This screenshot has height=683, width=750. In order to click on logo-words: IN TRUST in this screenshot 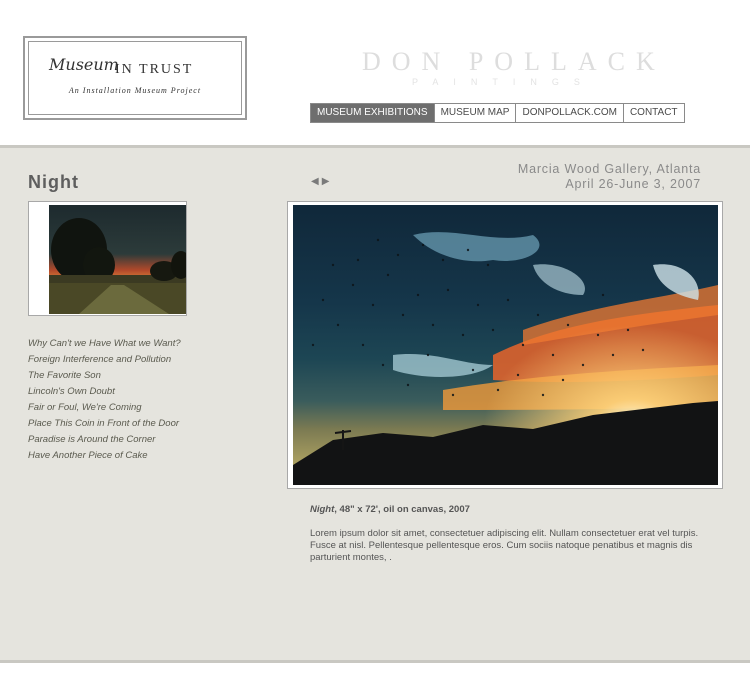, I will do `click(154, 69)`.